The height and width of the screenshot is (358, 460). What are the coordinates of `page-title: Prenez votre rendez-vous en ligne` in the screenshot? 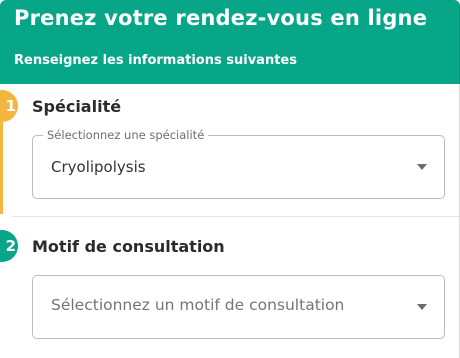 It's located at (221, 18).